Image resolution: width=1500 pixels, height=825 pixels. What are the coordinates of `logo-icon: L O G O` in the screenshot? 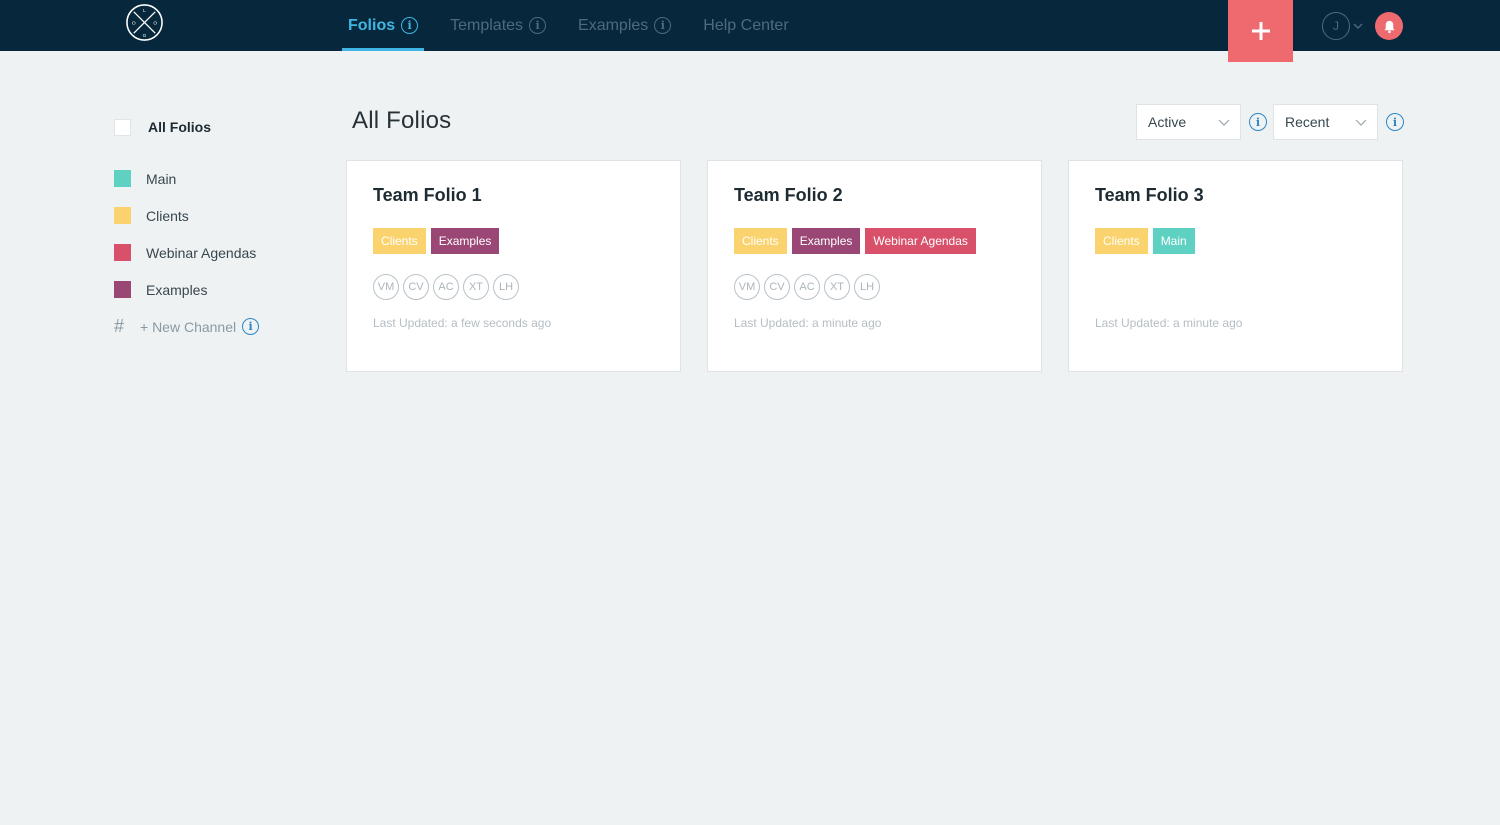 It's located at (144, 22).